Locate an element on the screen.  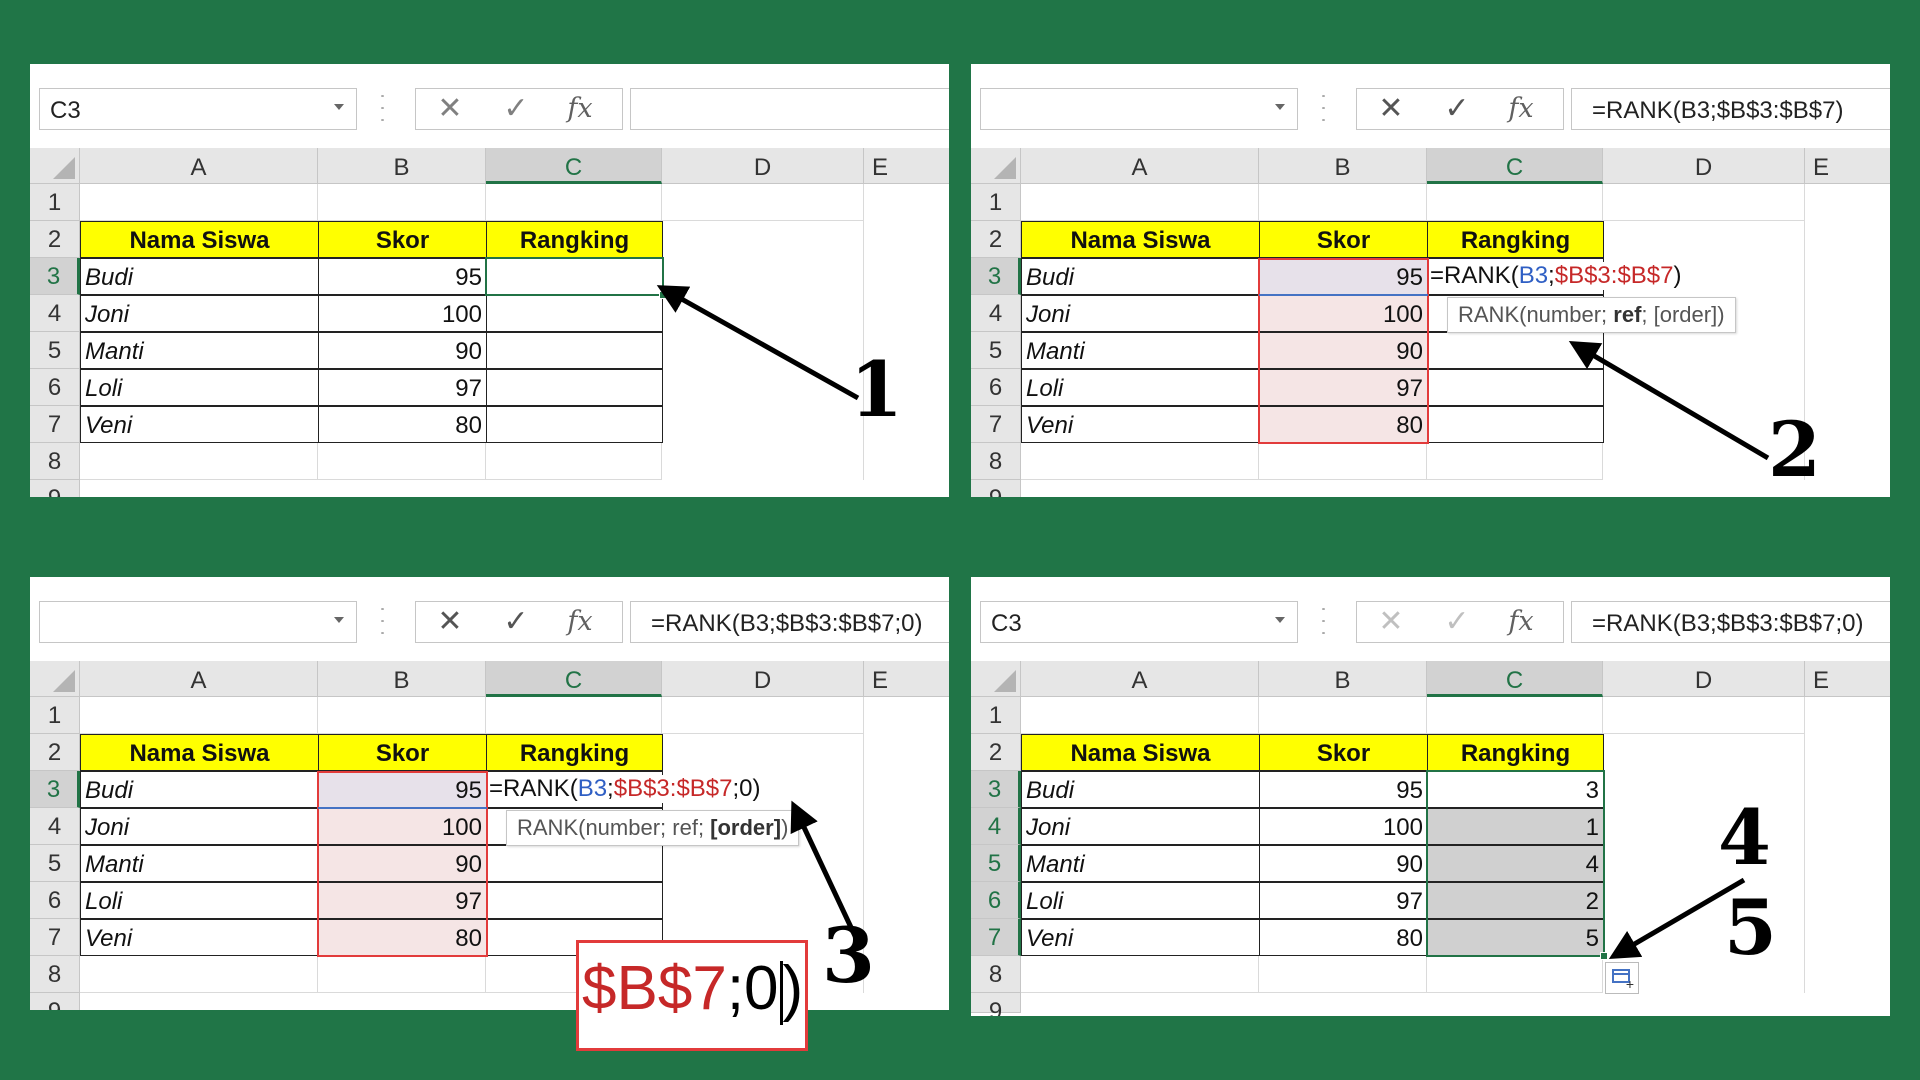
chevron-down-icon is located at coordinates (339, 620).